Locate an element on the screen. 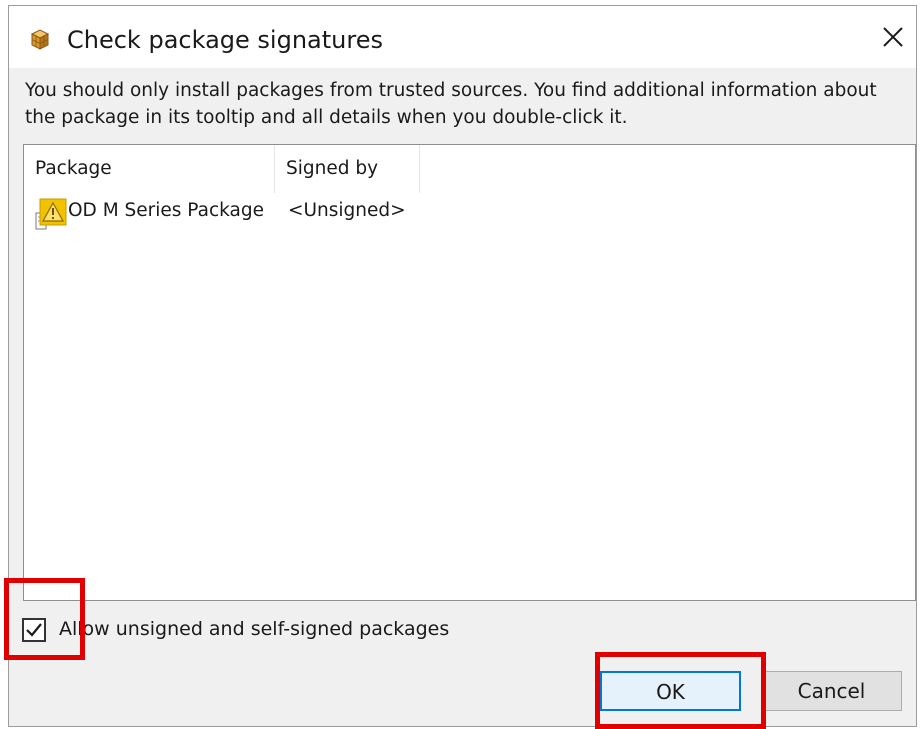  title-bar: Check package signatures is located at coordinates (462, 37).